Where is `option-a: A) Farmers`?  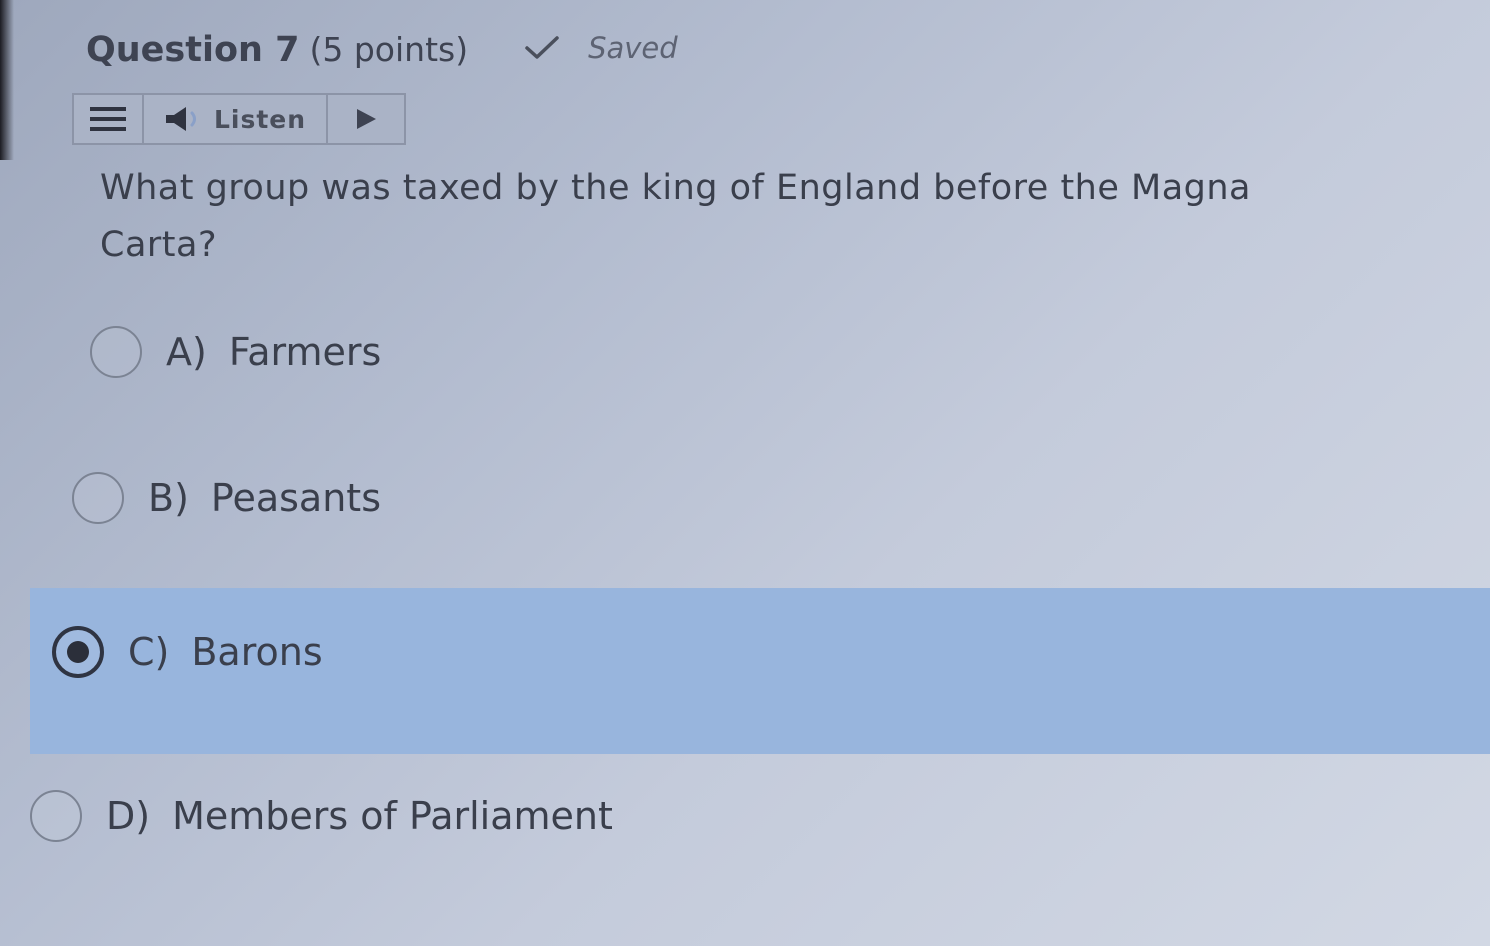 option-a: A) Farmers is located at coordinates (235, 352).